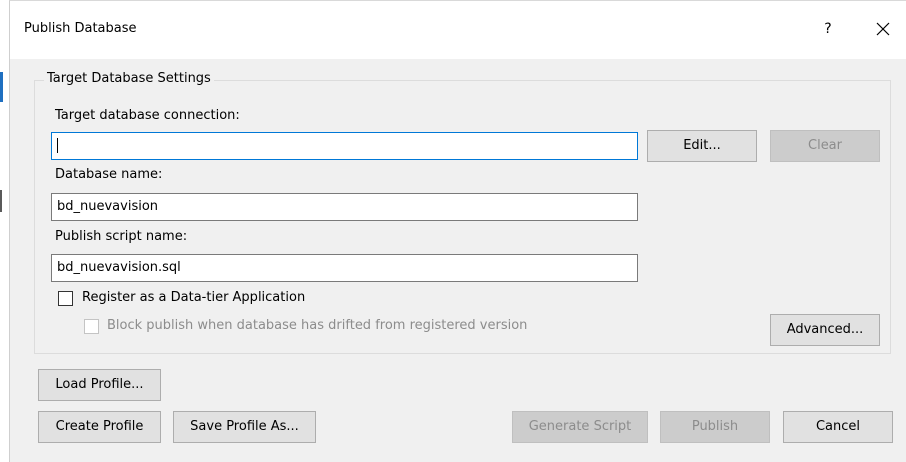 The image size is (906, 462). I want to click on clear-button: Clear, so click(825, 146).